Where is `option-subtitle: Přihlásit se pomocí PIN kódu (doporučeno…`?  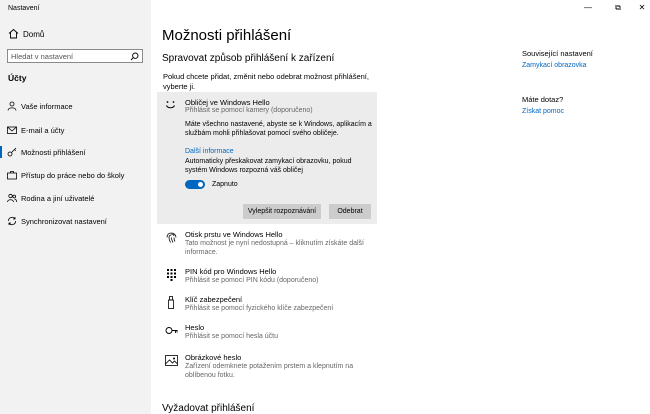
option-subtitle: Přihlásit se pomocí PIN kódu (doporučeno… is located at coordinates (252, 280).